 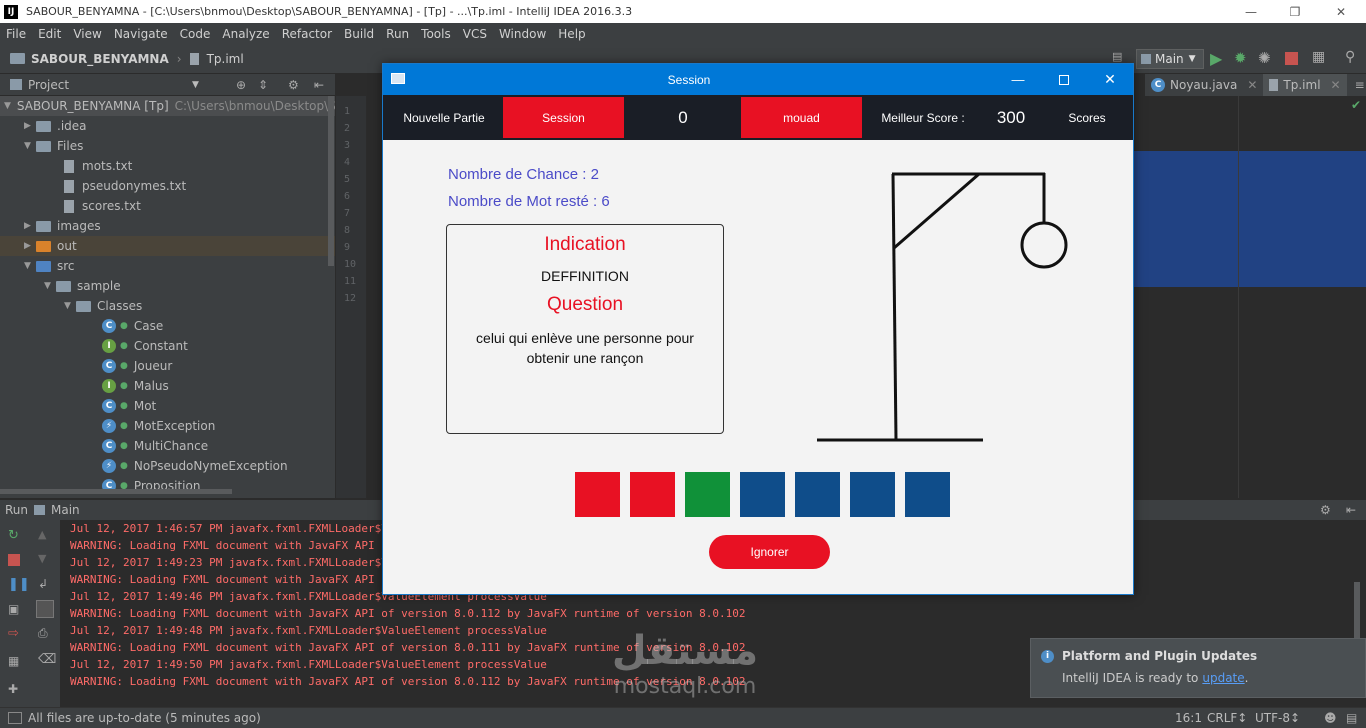 I want to click on minimize-icon: —, so click(x=1251, y=11).